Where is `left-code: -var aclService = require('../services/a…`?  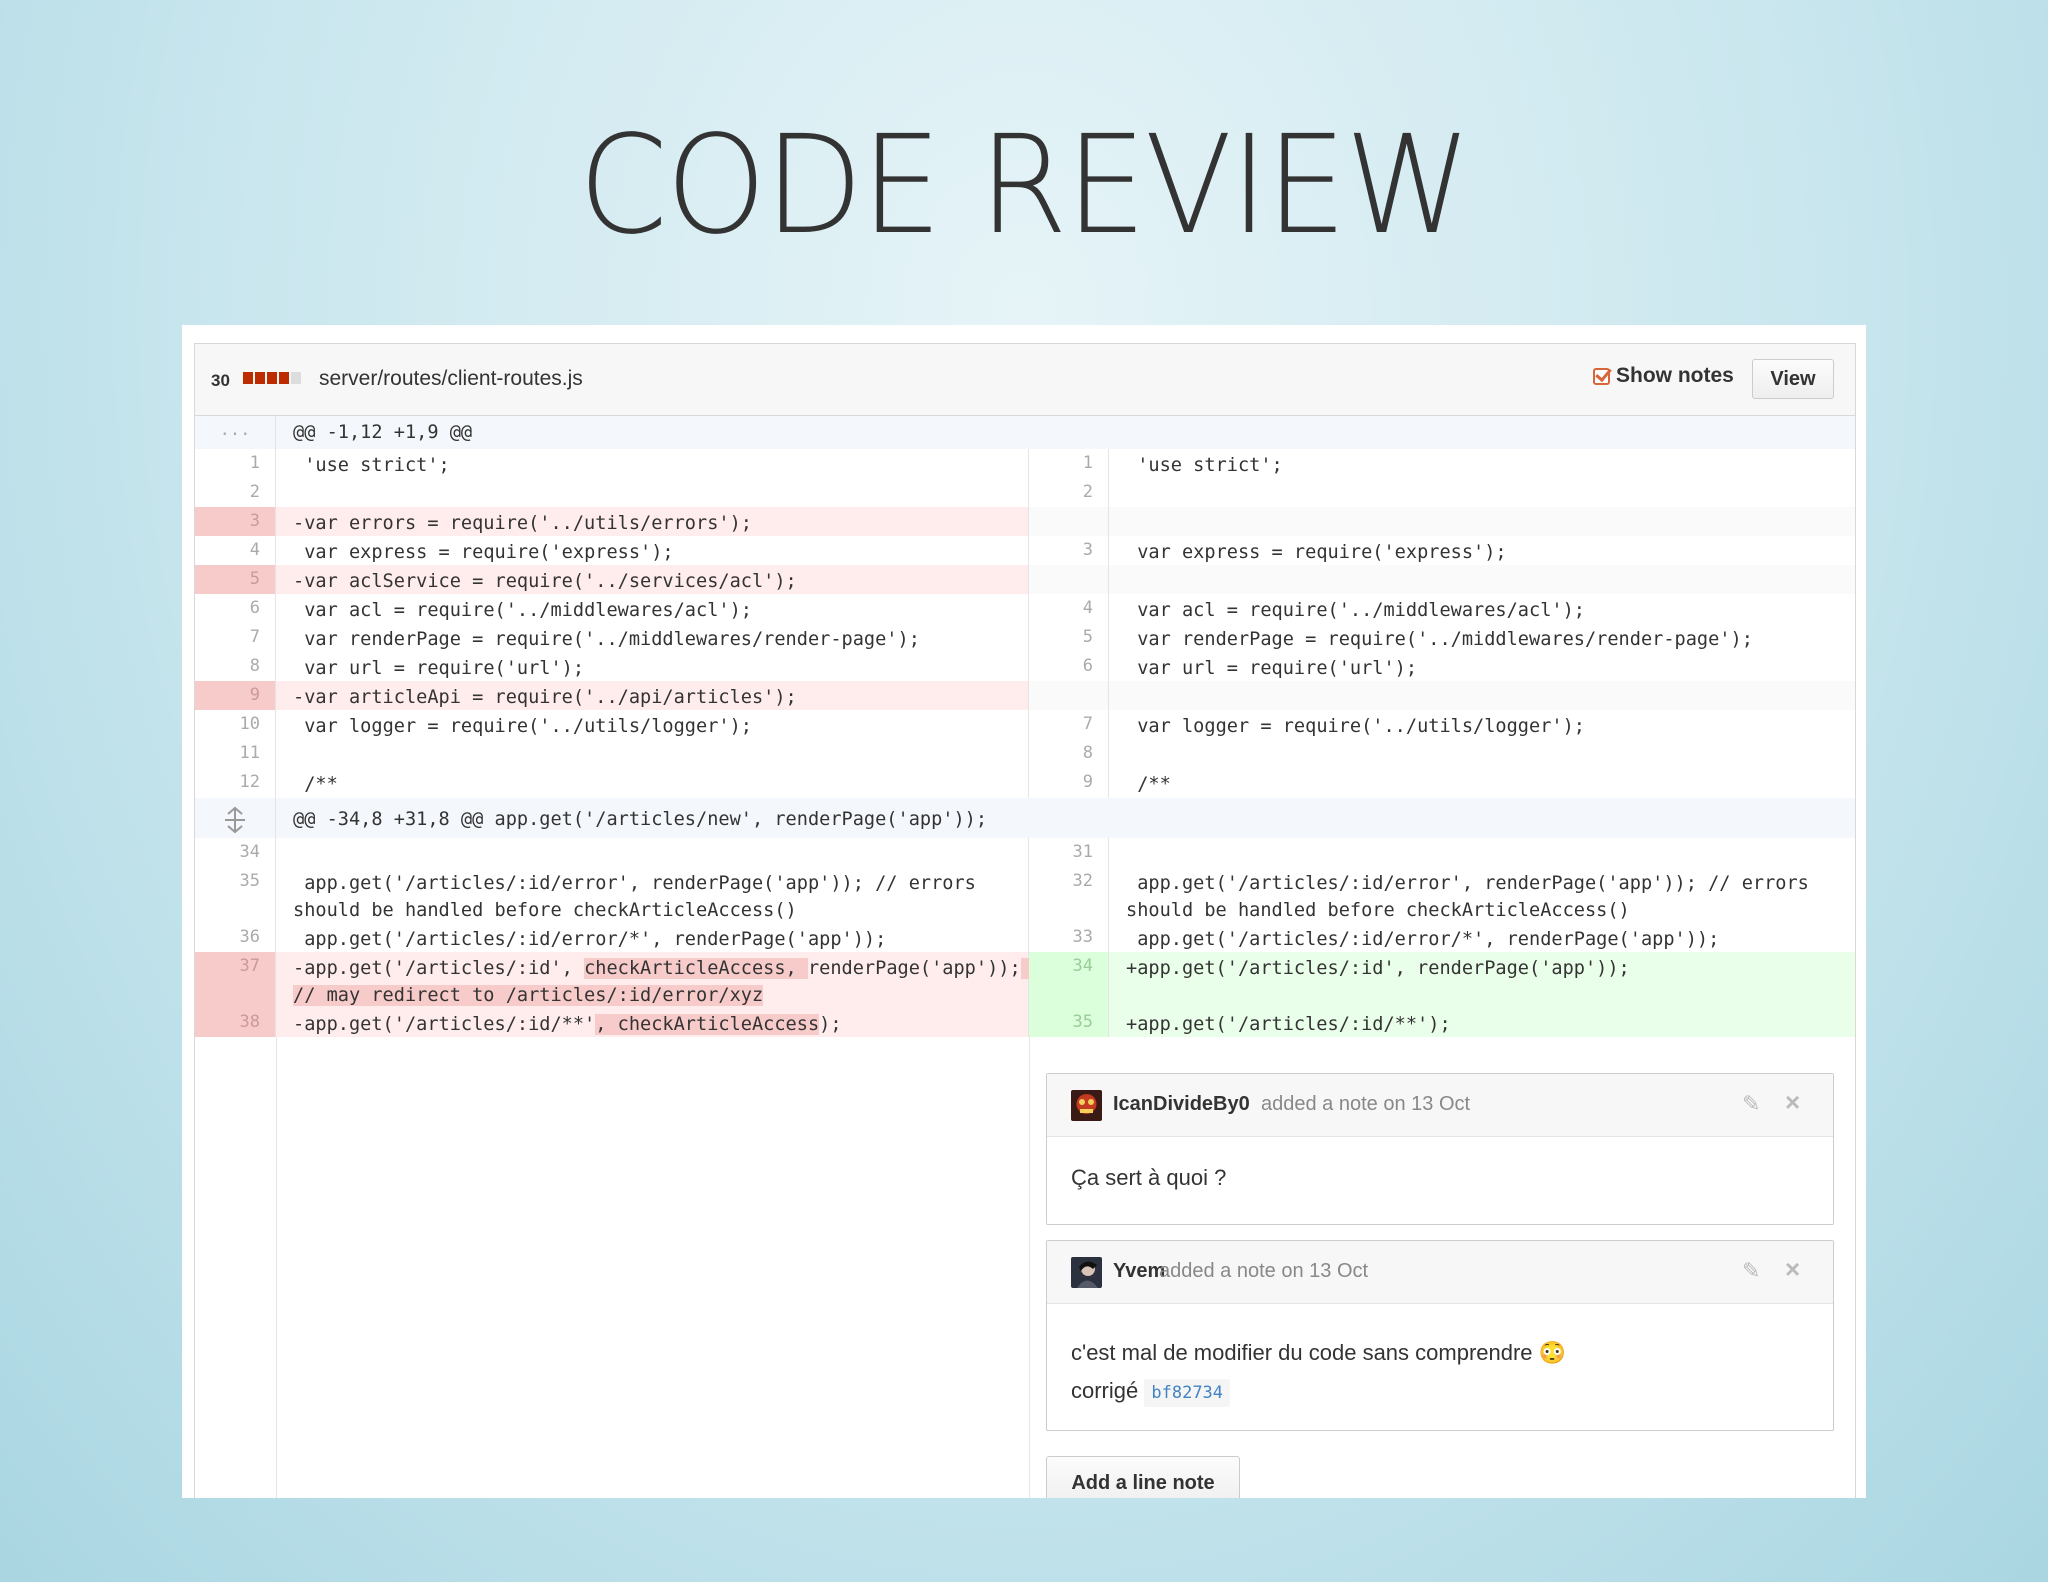 left-code: -var aclService = require('../services/a… is located at coordinates (652, 579).